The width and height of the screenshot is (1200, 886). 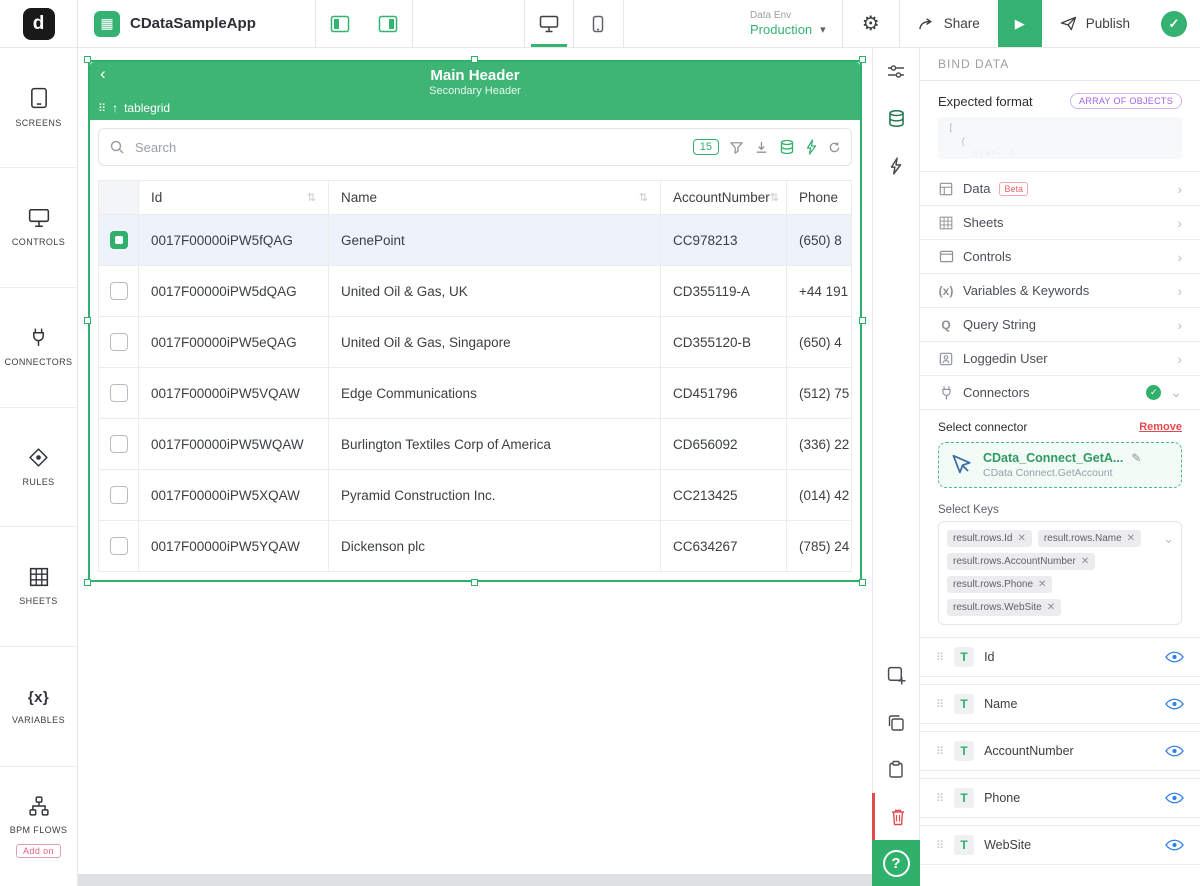 What do you see at coordinates (38, 108) in the screenshot?
I see `sidebar-item-screens: SCREENS` at bounding box center [38, 108].